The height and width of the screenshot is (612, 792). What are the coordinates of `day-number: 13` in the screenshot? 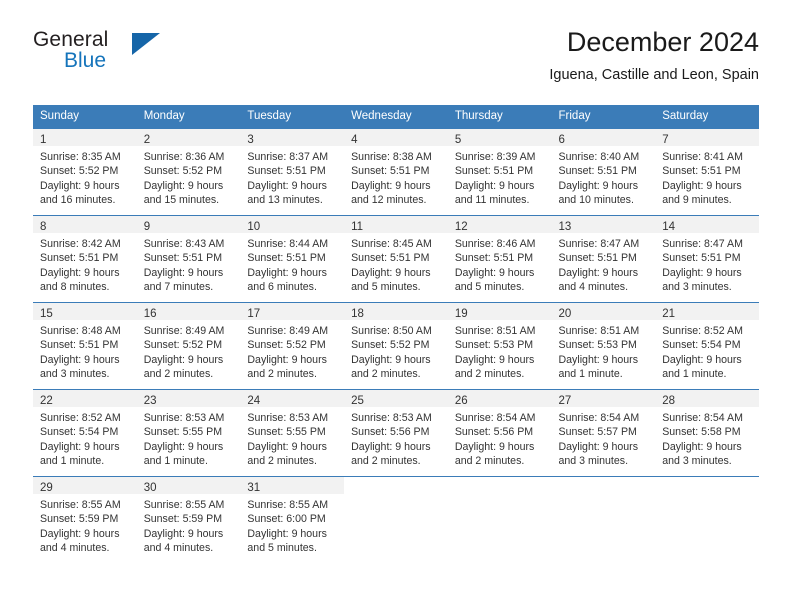 It's located at (565, 227).